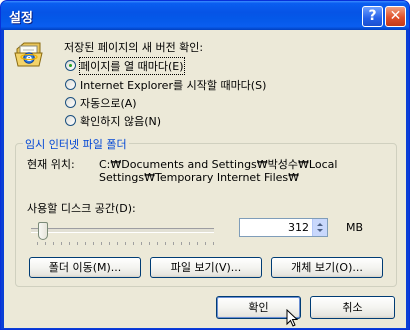 This screenshot has height=332, width=412. Describe the element at coordinates (120, 121) in the screenshot. I see `radio-never-label: 확인하지 않음(N)` at that location.